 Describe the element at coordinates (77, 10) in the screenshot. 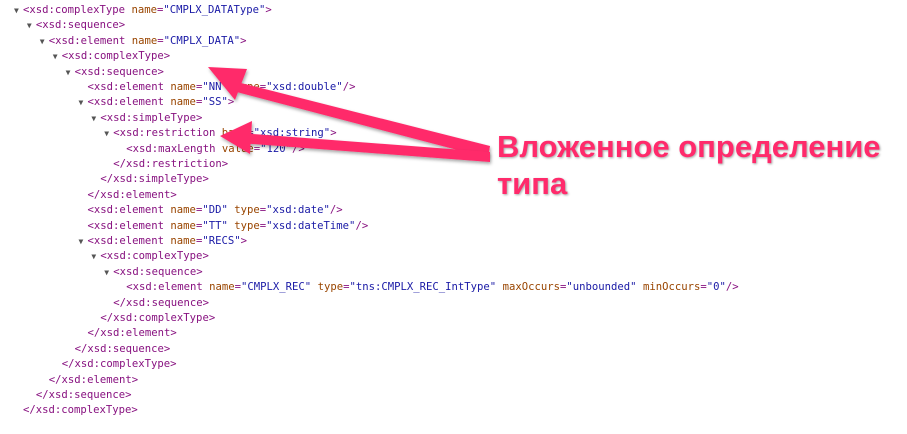

I see `xml-tag-text: <xsd:complexType` at that location.